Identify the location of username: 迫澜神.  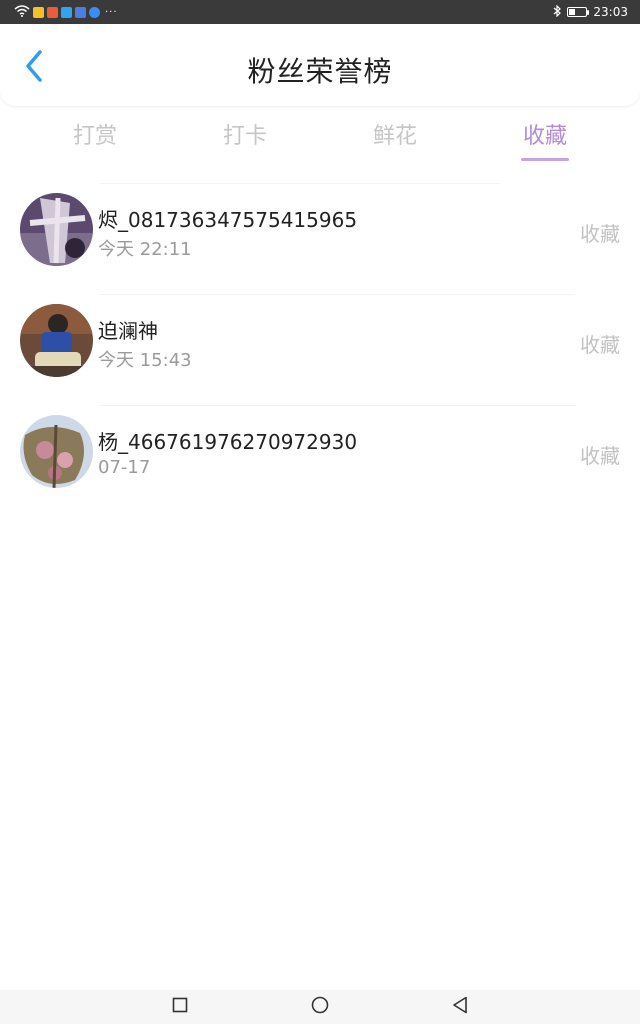
(128, 331).